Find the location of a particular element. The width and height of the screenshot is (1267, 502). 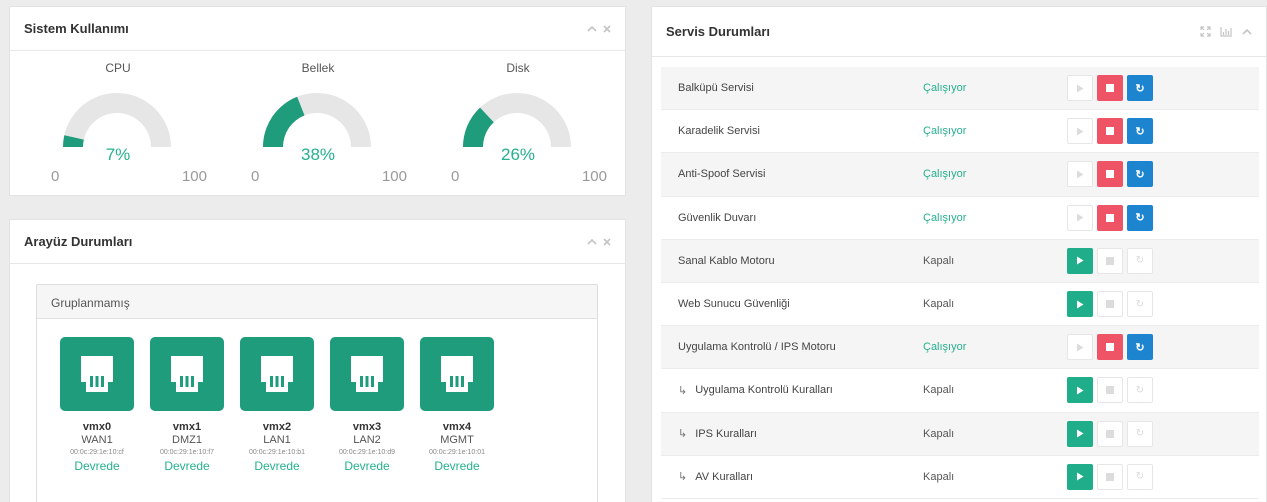

bar-chart-icon is located at coordinates (1226, 31).